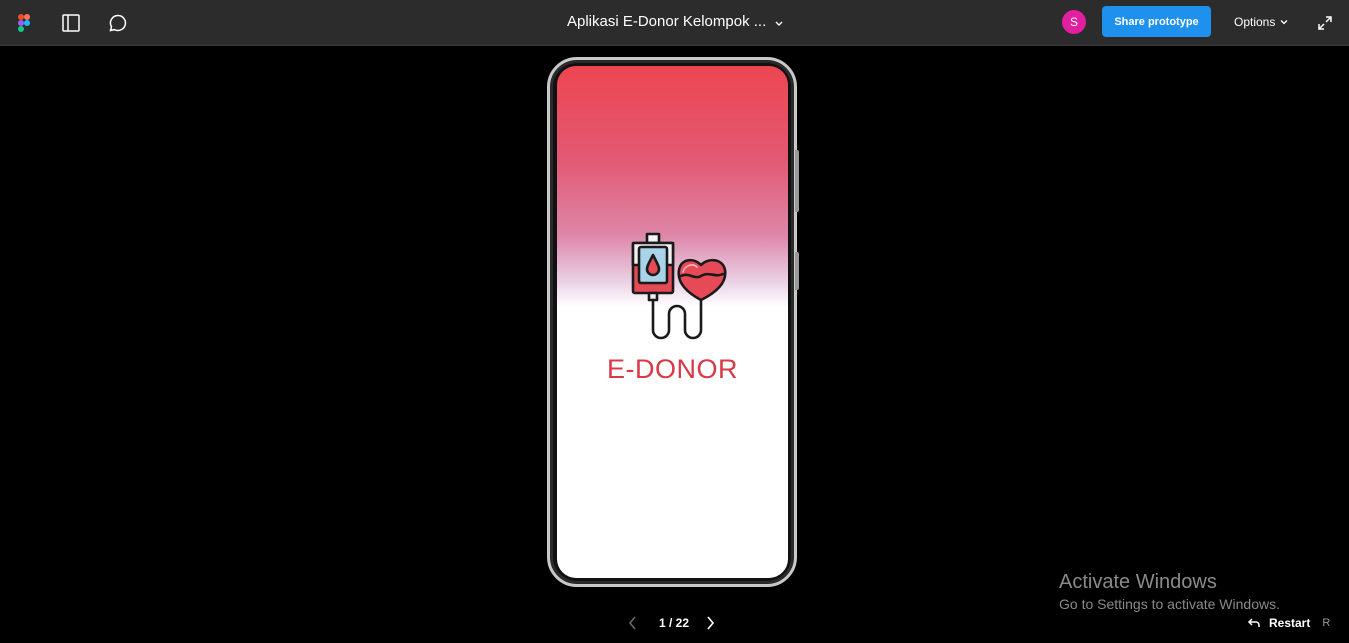 This screenshot has width=1349, height=643. Describe the element at coordinates (710, 625) in the screenshot. I see `next-frame-chevron-right-icon` at that location.